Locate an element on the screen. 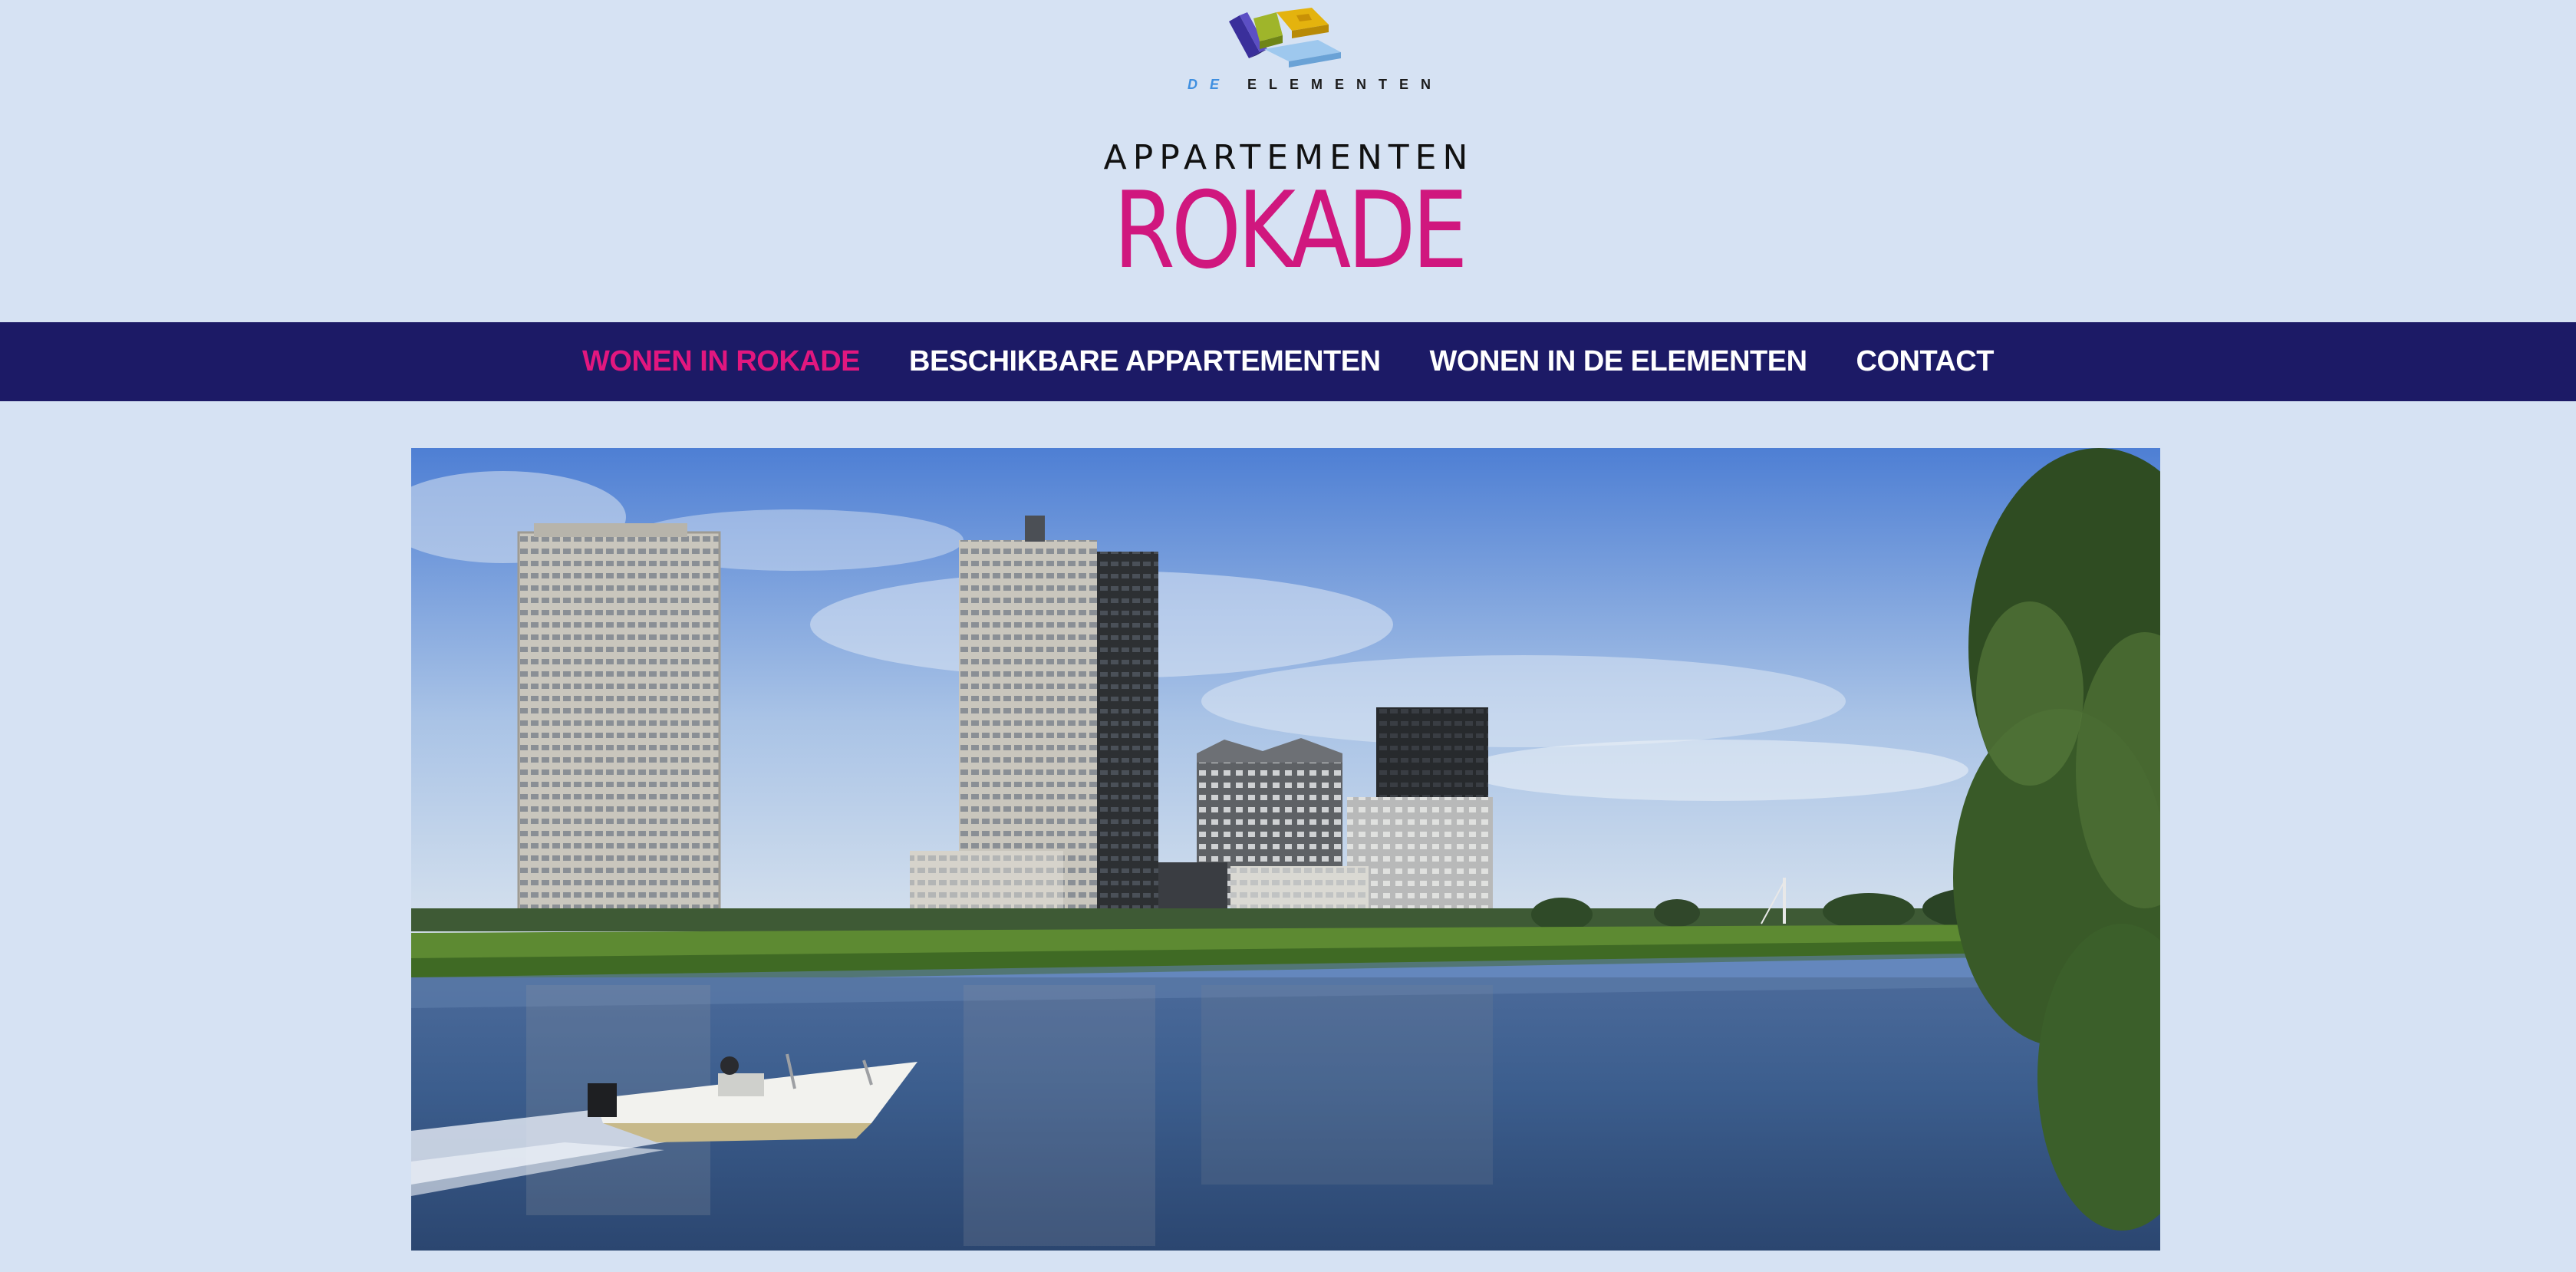 This screenshot has width=2576, height=1272. brand-wordmark: DE ELEMENTEN is located at coordinates (1309, 86).